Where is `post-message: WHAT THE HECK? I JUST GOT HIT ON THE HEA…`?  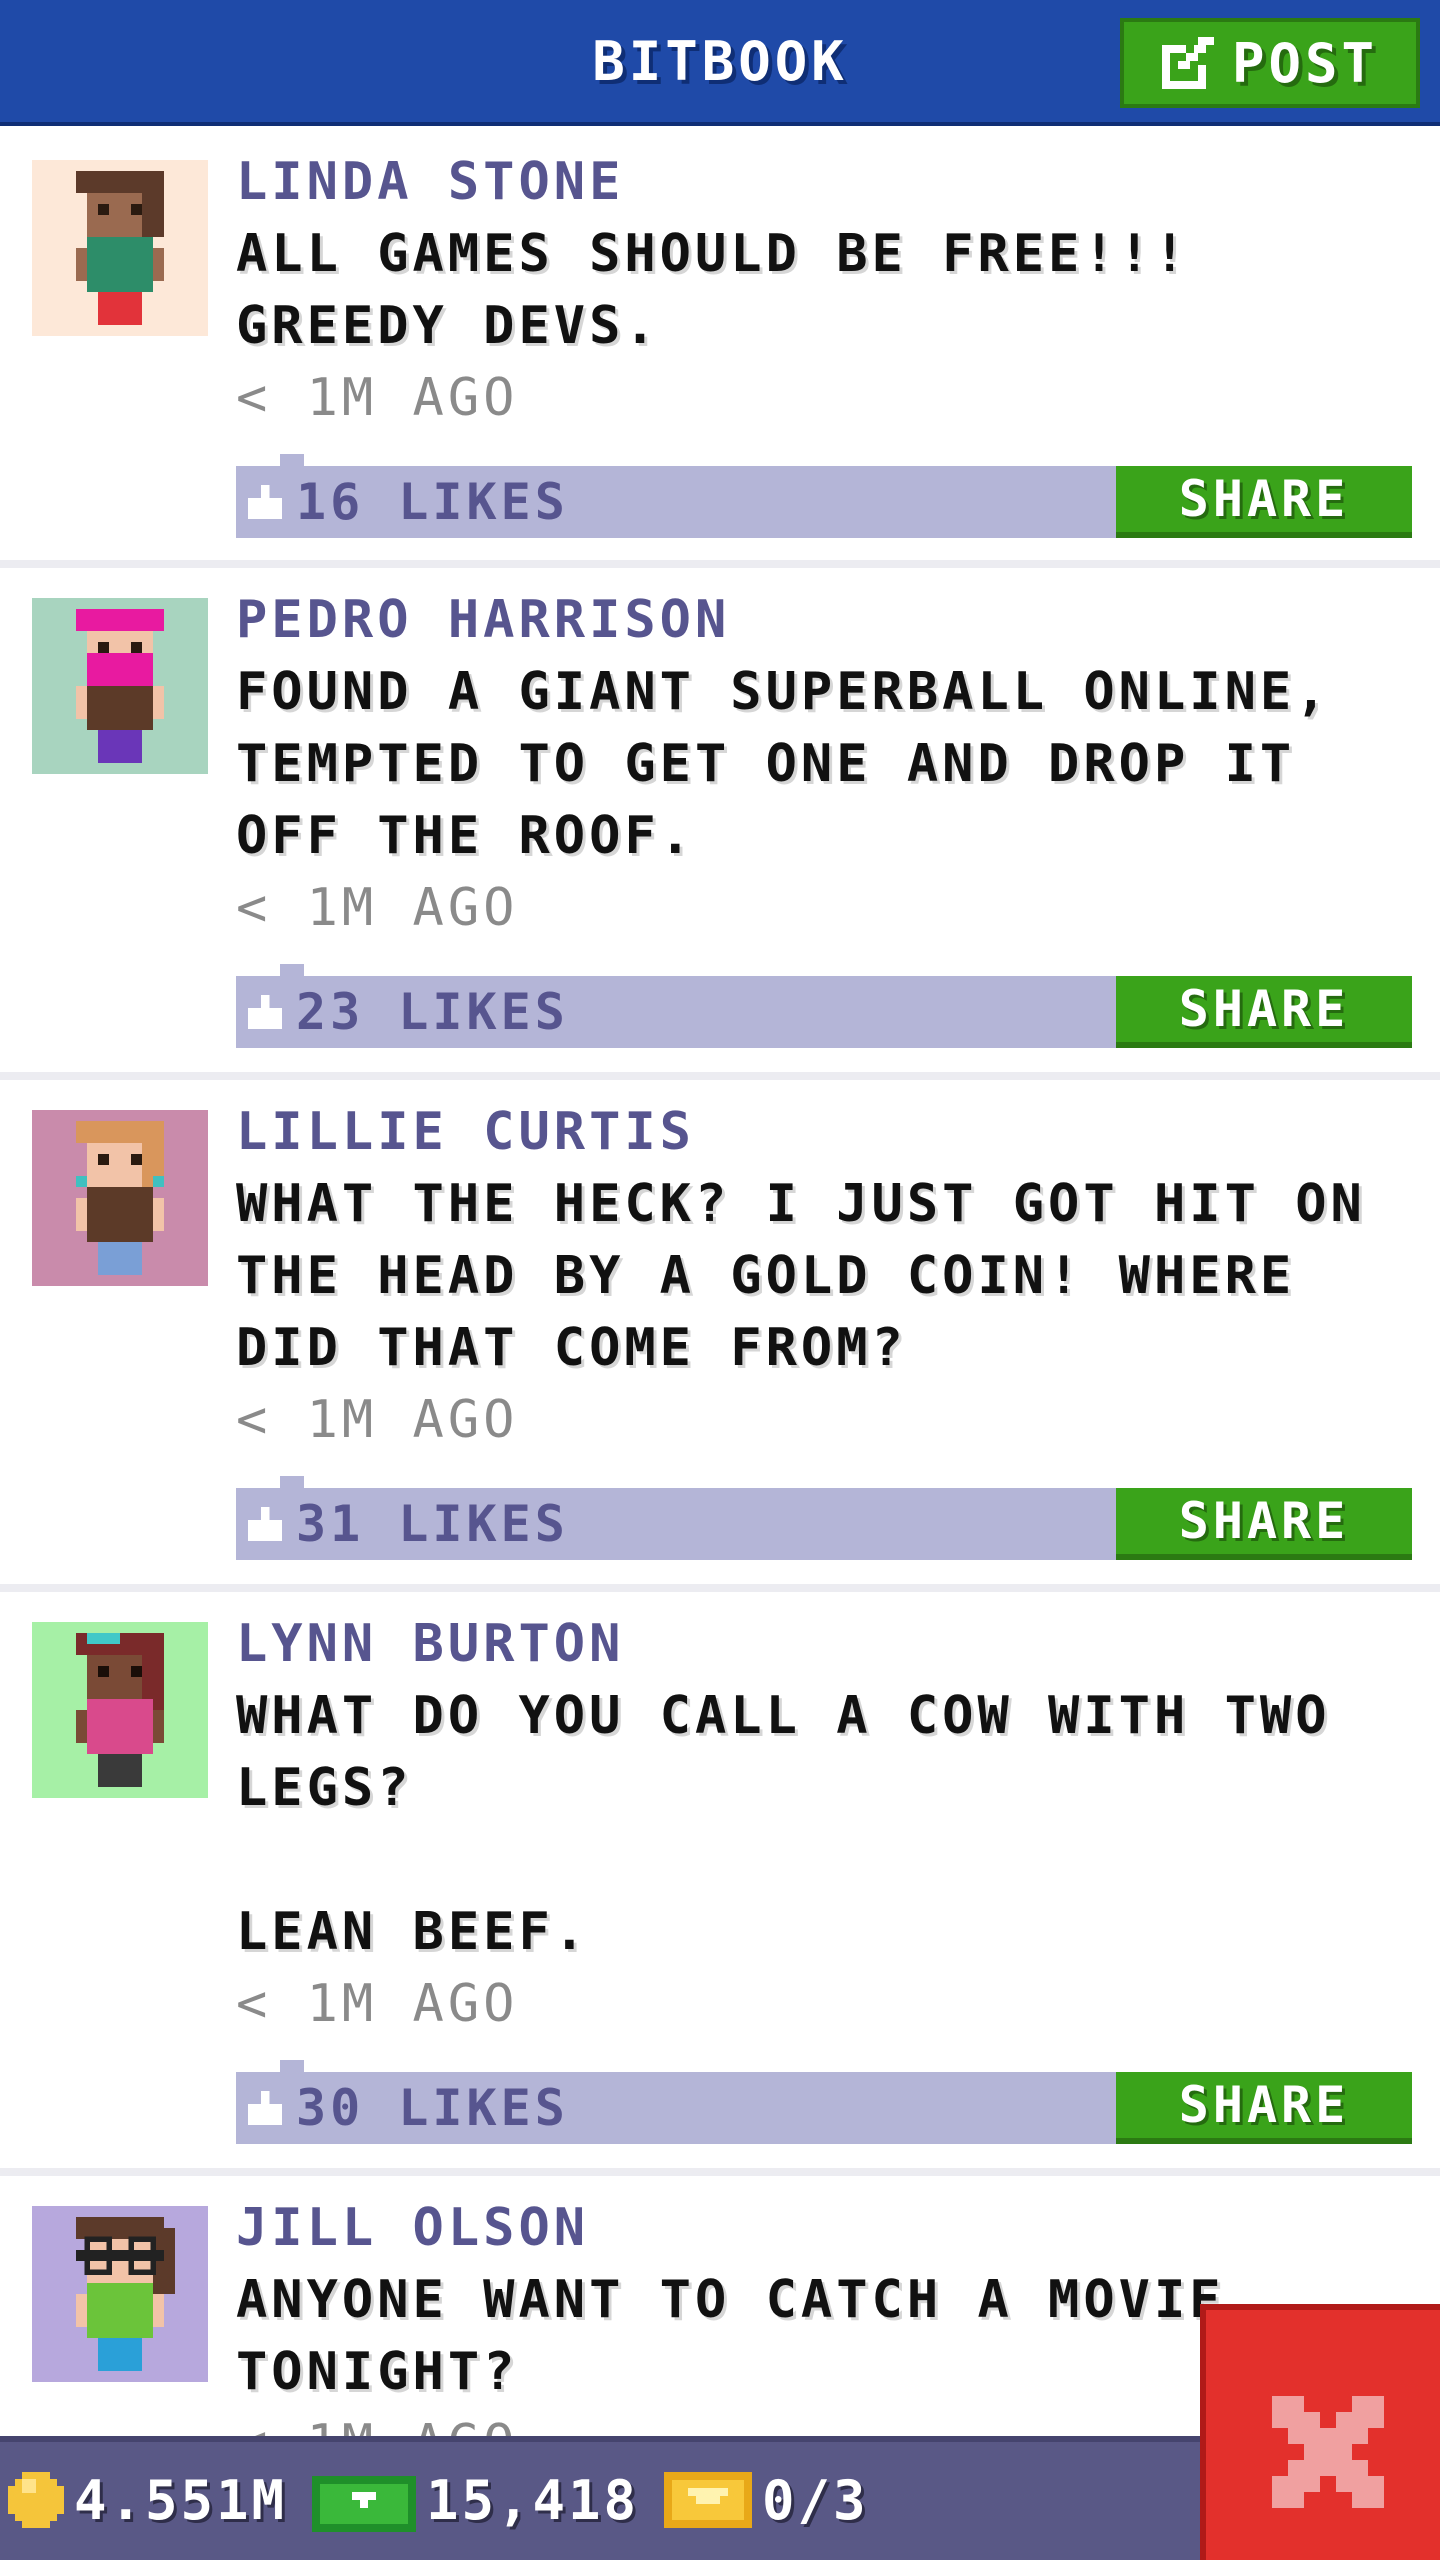
post-message: WHAT THE HECK? I JUST GOT HIT ON THE HEA… is located at coordinates (819, 1276).